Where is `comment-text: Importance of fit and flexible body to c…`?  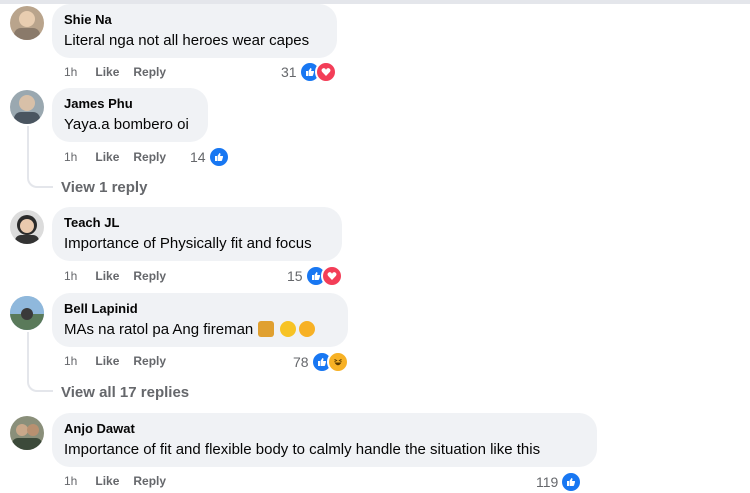 comment-text: Importance of fit and flexible body to c… is located at coordinates (302, 449).